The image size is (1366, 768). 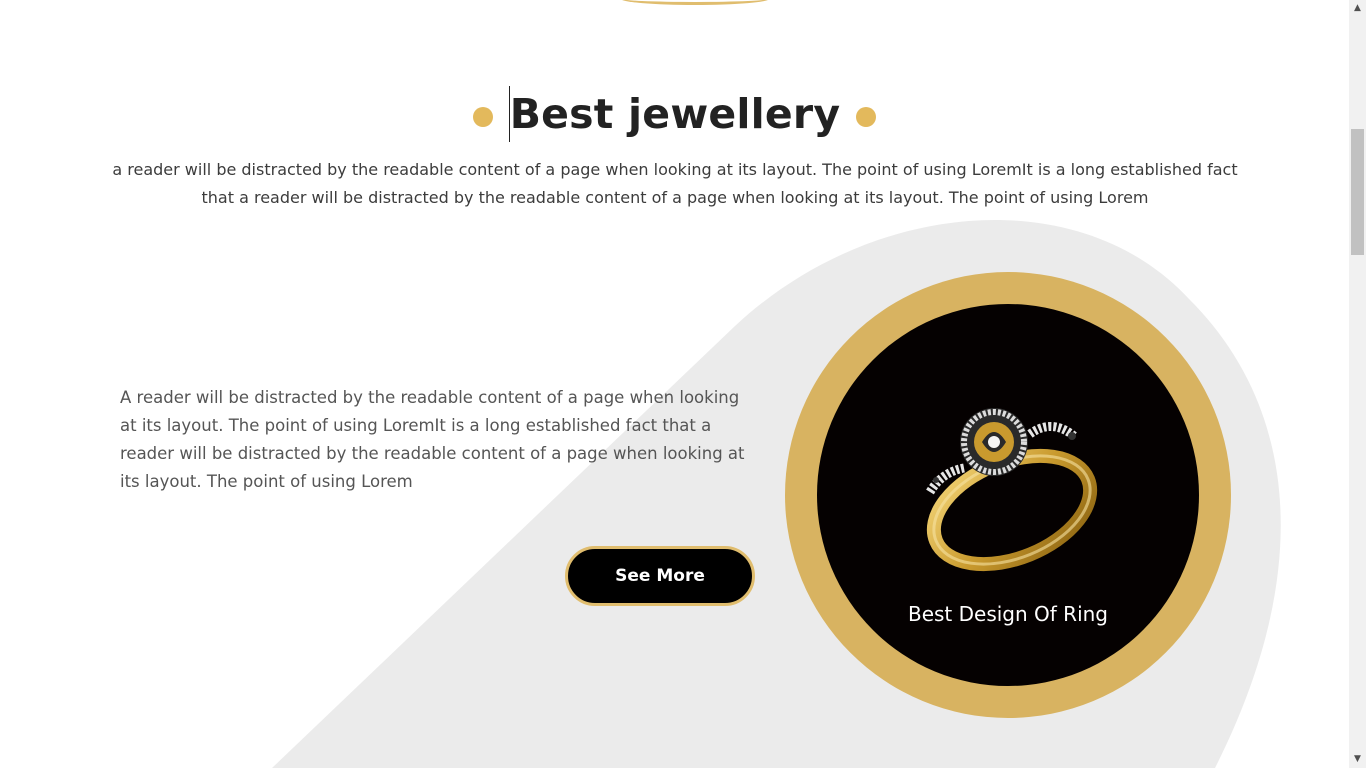 I want to click on scroll-up-arrow-icon: ▲, so click(x=1357, y=8).